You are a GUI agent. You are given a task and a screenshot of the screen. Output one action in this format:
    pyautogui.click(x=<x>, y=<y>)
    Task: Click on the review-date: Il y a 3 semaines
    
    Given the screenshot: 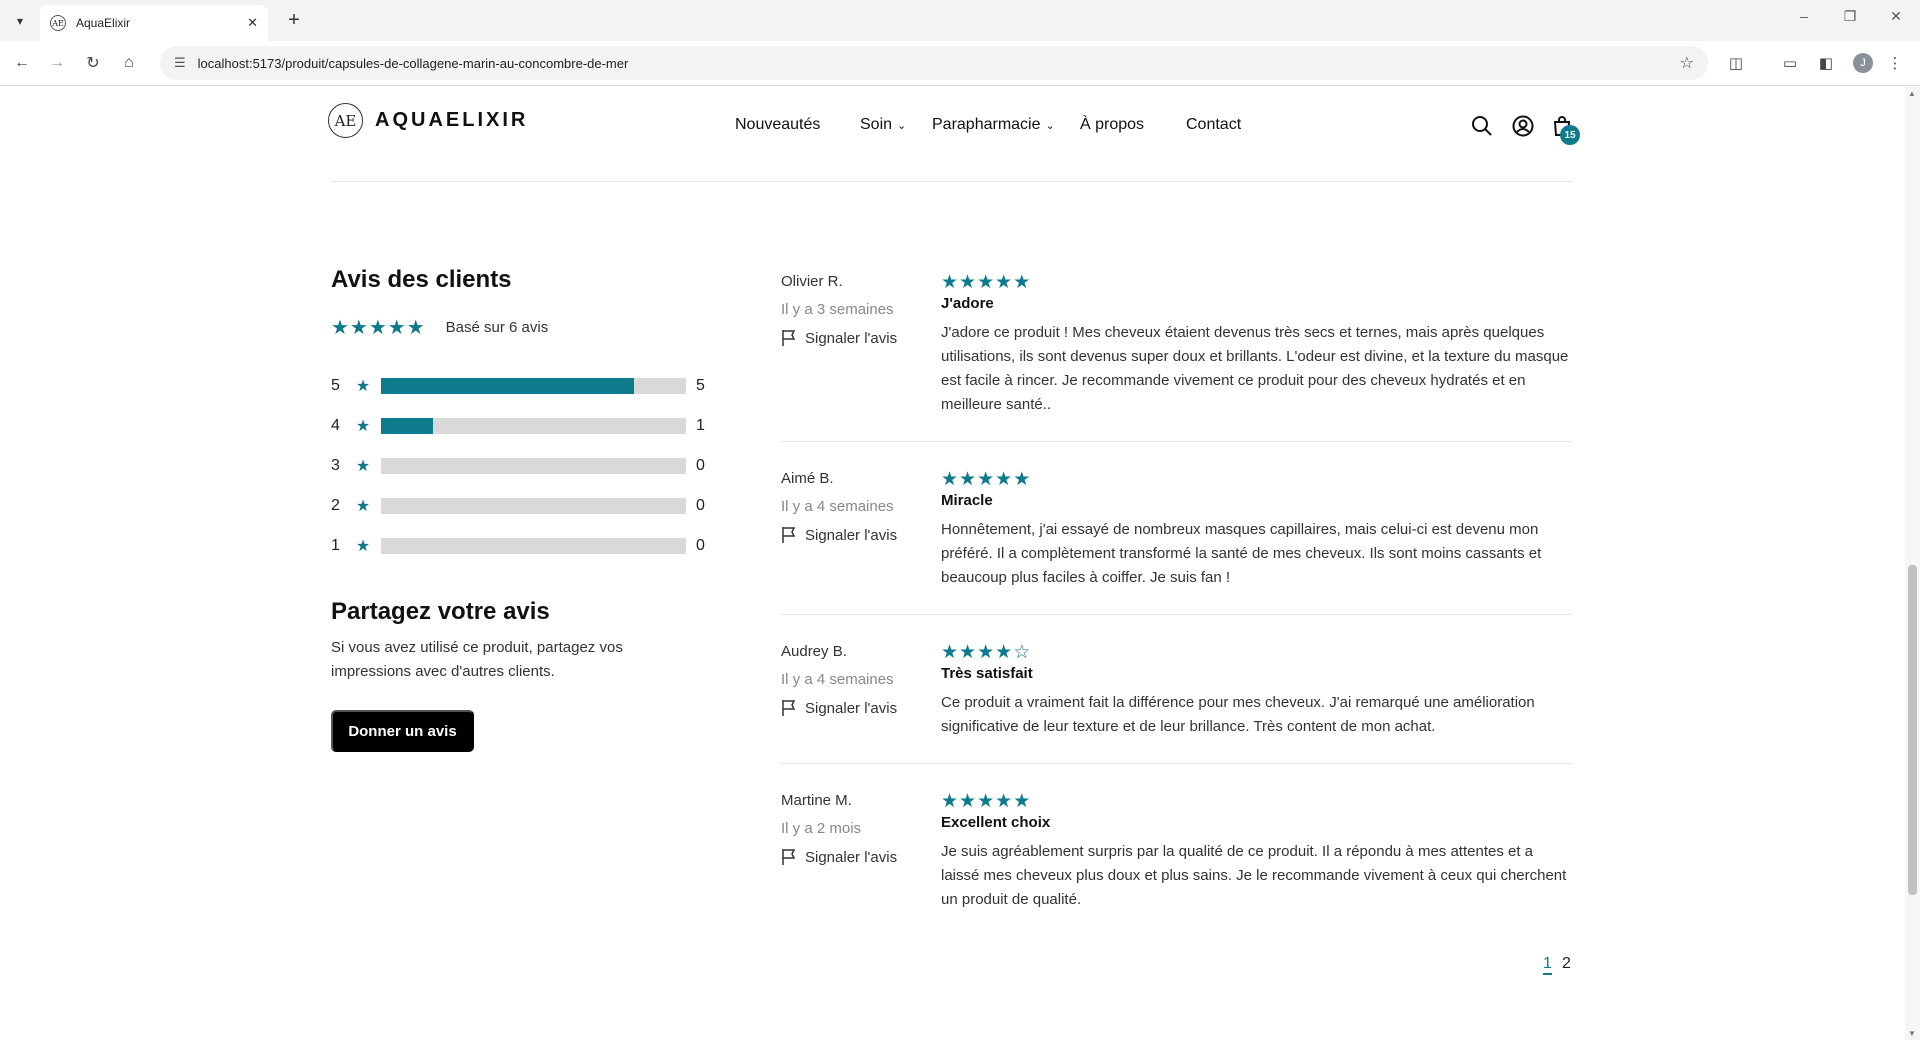 What is the action you would take?
    pyautogui.click(x=837, y=309)
    